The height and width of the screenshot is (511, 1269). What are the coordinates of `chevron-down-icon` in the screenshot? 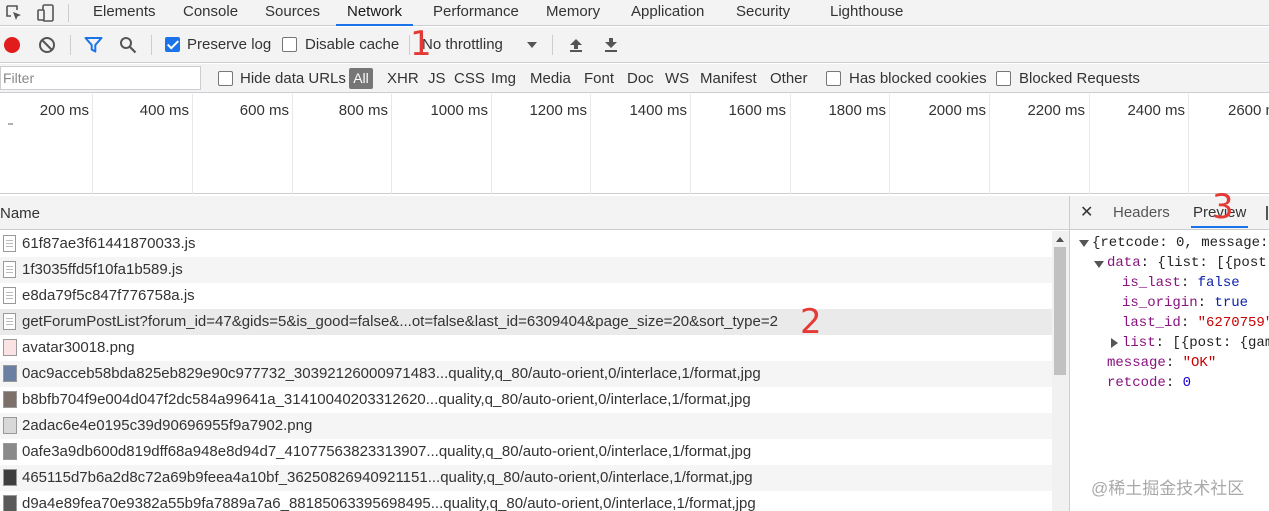 It's located at (532, 45).